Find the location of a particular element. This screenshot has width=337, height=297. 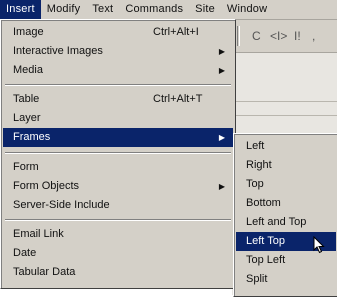

menu-item-frames: Frames ▶ is located at coordinates (118, 137).